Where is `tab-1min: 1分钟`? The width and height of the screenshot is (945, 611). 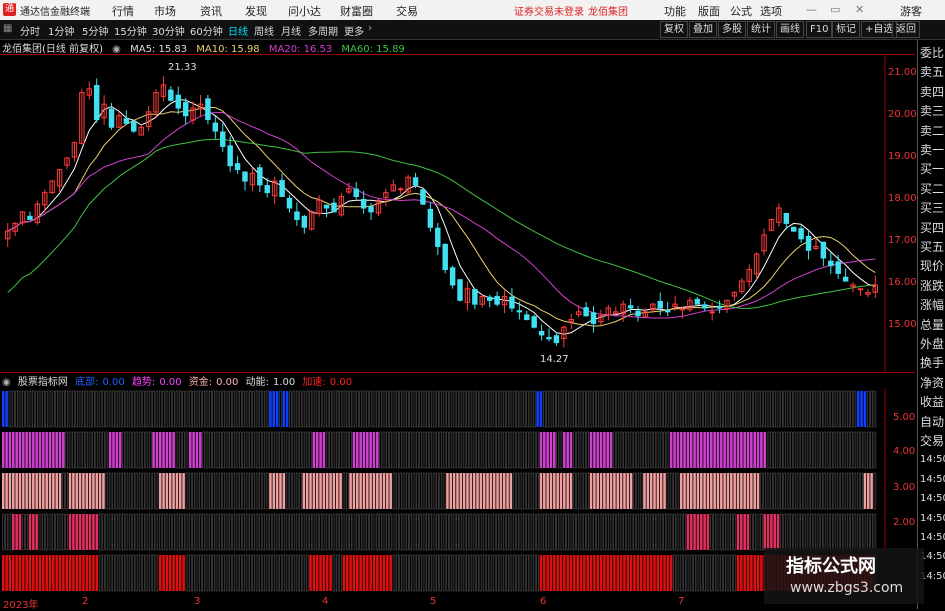
tab-1min: 1分钟 is located at coordinates (61, 30).